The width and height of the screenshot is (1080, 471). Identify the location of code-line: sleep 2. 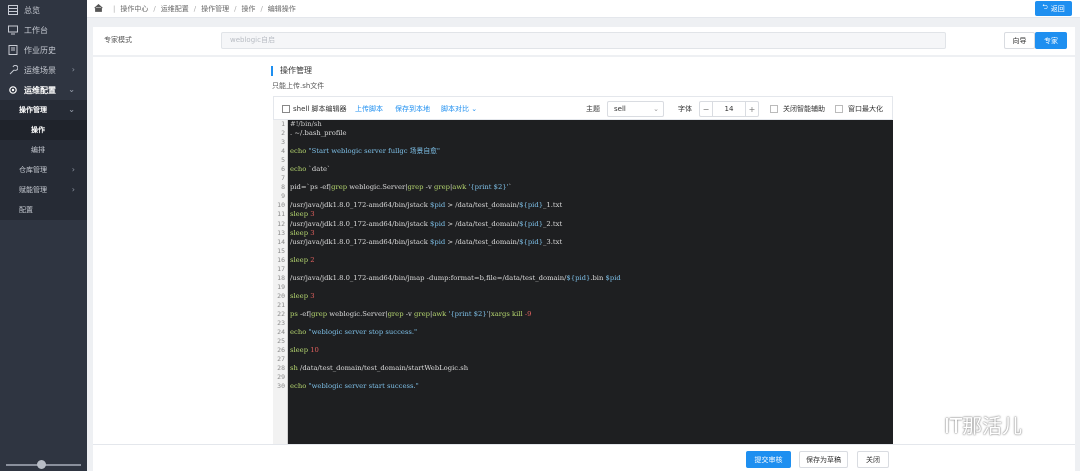
(591, 260).